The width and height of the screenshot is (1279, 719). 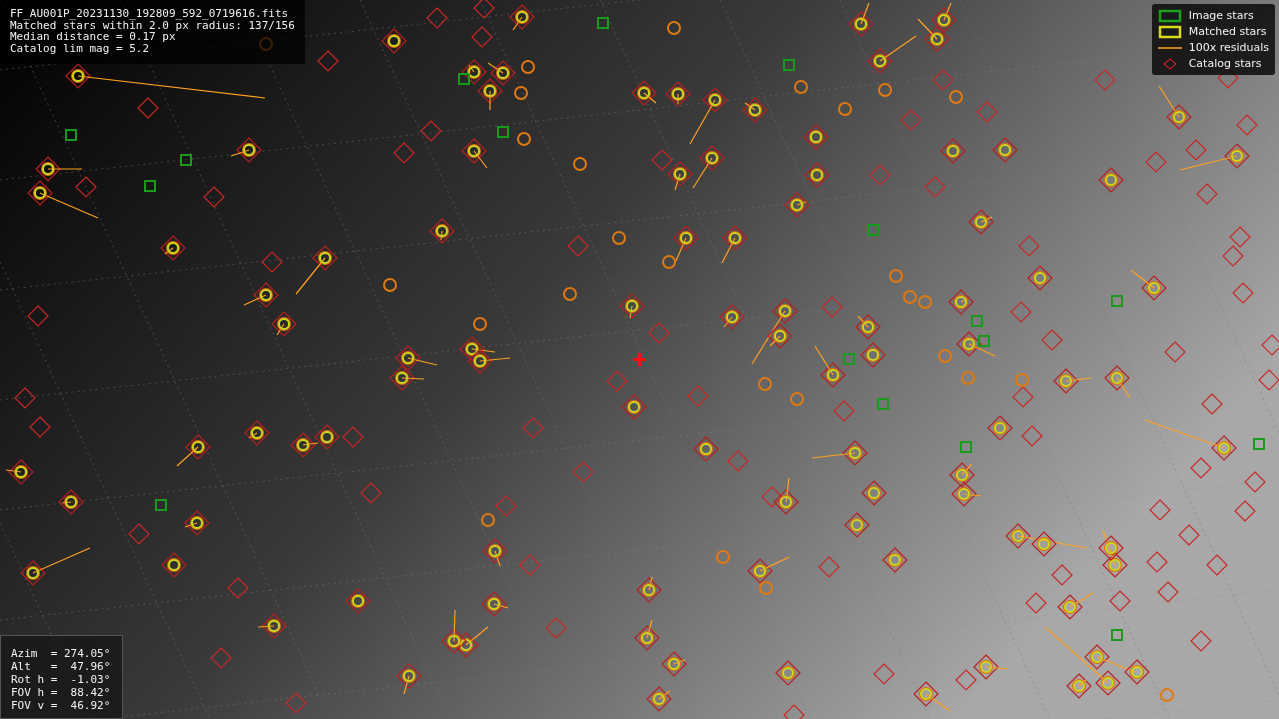 What do you see at coordinates (93, 37) in the screenshot?
I see `info-text: Median distance = 0.17 px` at bounding box center [93, 37].